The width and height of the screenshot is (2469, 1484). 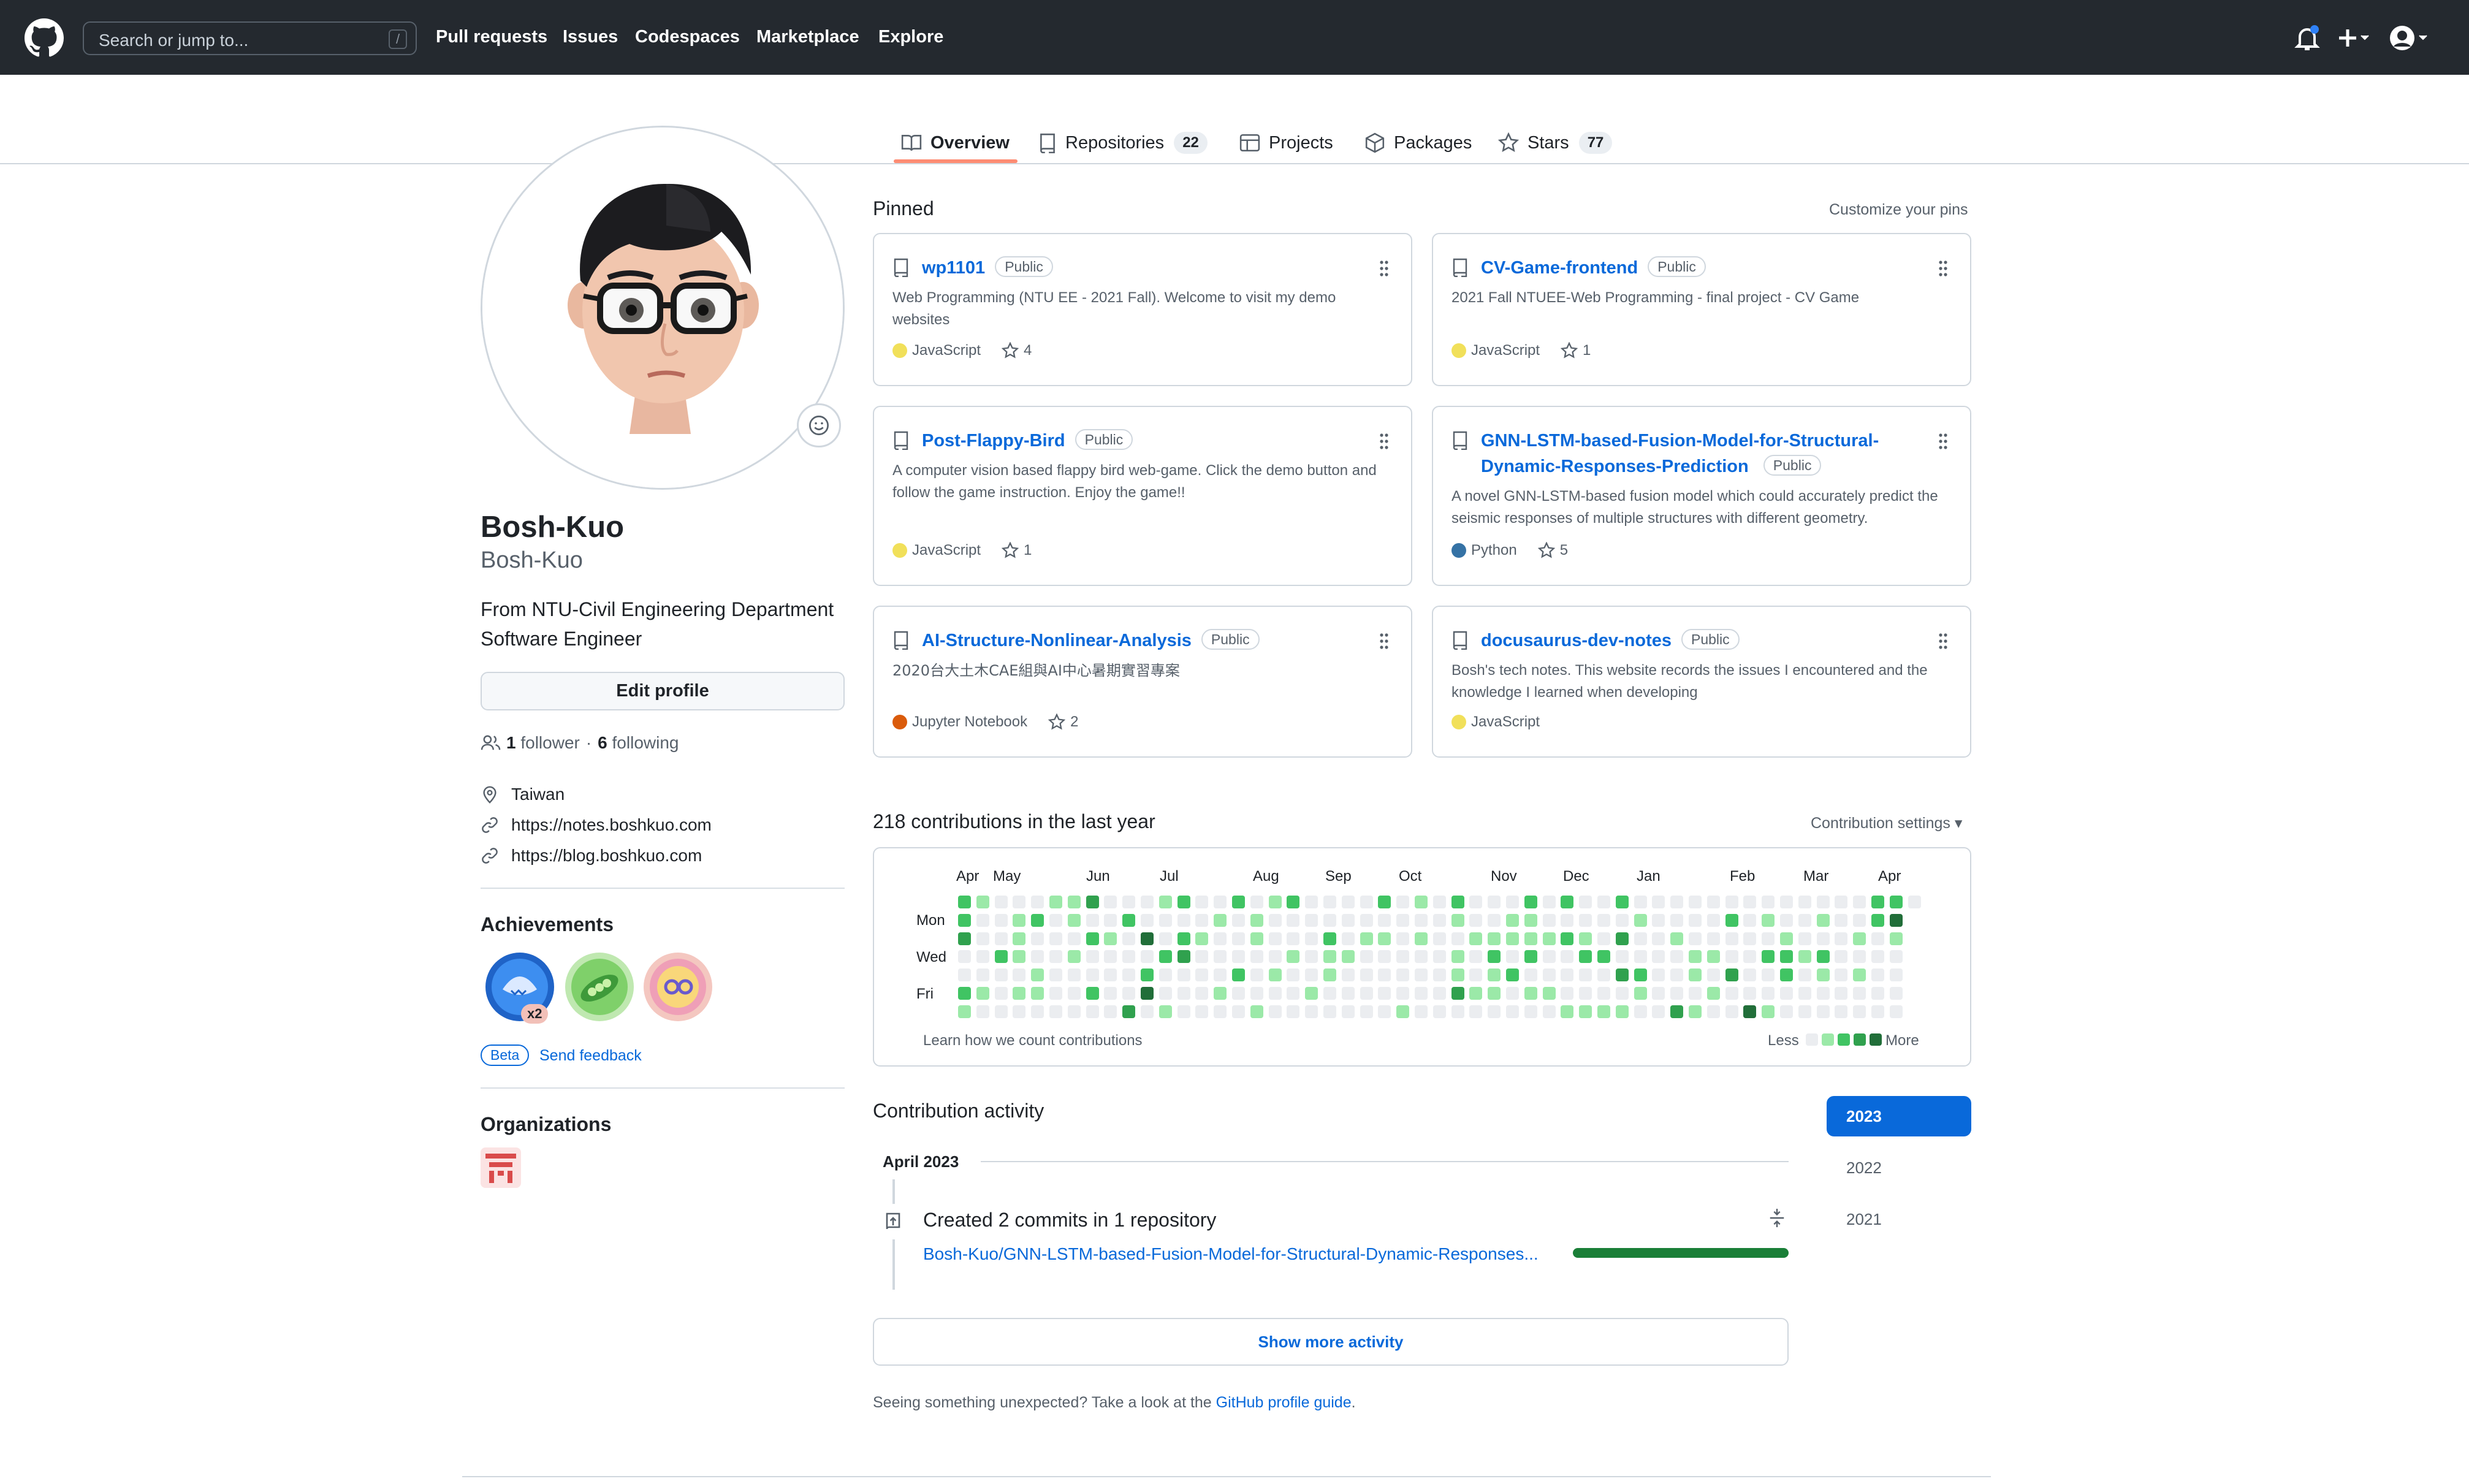 I want to click on year-filter-2022: 2022, so click(x=1899, y=1167).